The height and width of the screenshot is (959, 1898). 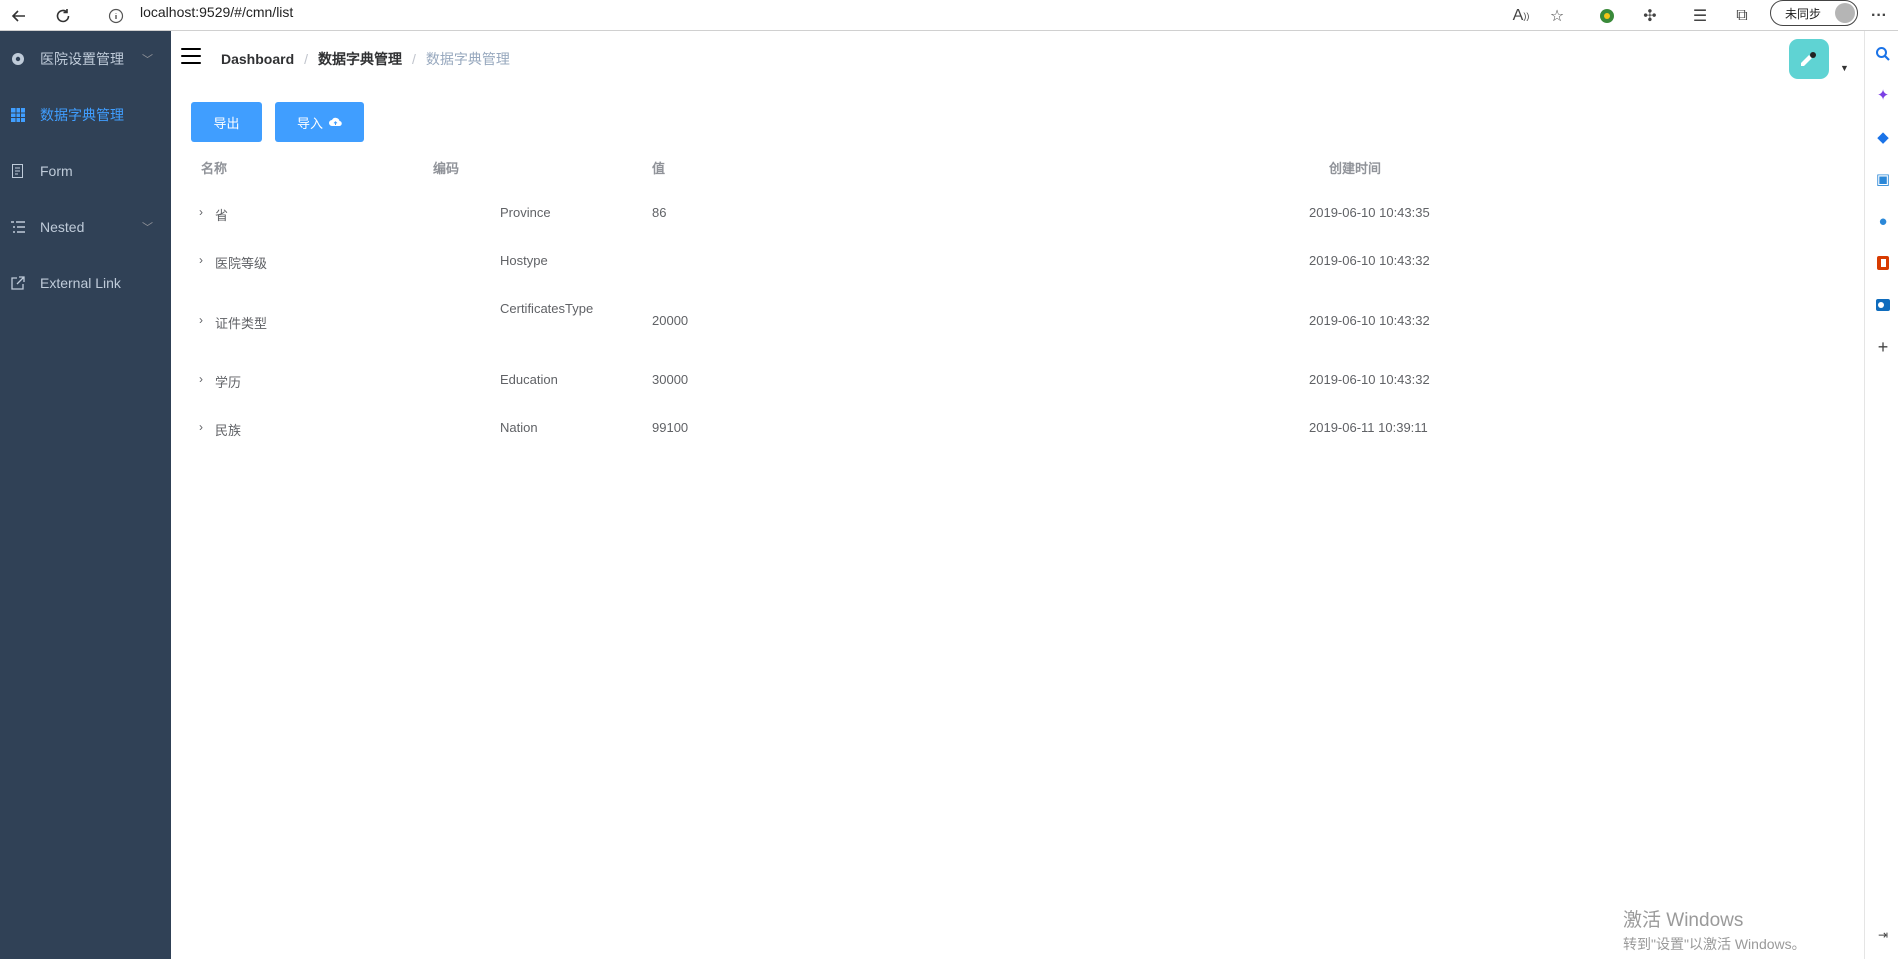 What do you see at coordinates (116, 15) in the screenshot?
I see `site-info-icon` at bounding box center [116, 15].